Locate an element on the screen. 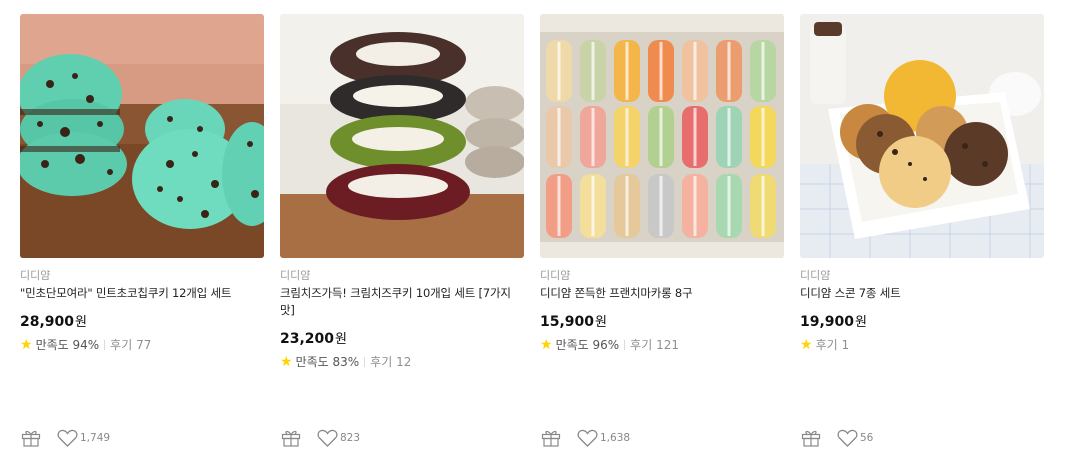 This screenshot has height=467, width=1067. like-count: 1,749 is located at coordinates (95, 438).